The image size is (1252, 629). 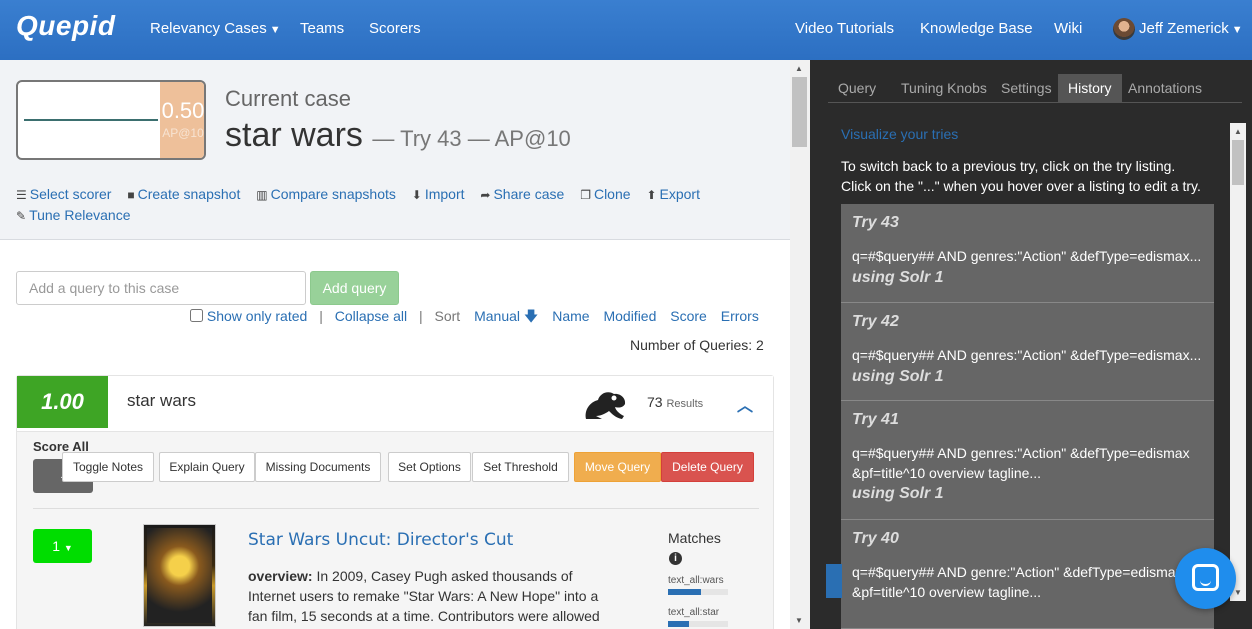 What do you see at coordinates (179, 575) in the screenshot?
I see `movie-poster` at bounding box center [179, 575].